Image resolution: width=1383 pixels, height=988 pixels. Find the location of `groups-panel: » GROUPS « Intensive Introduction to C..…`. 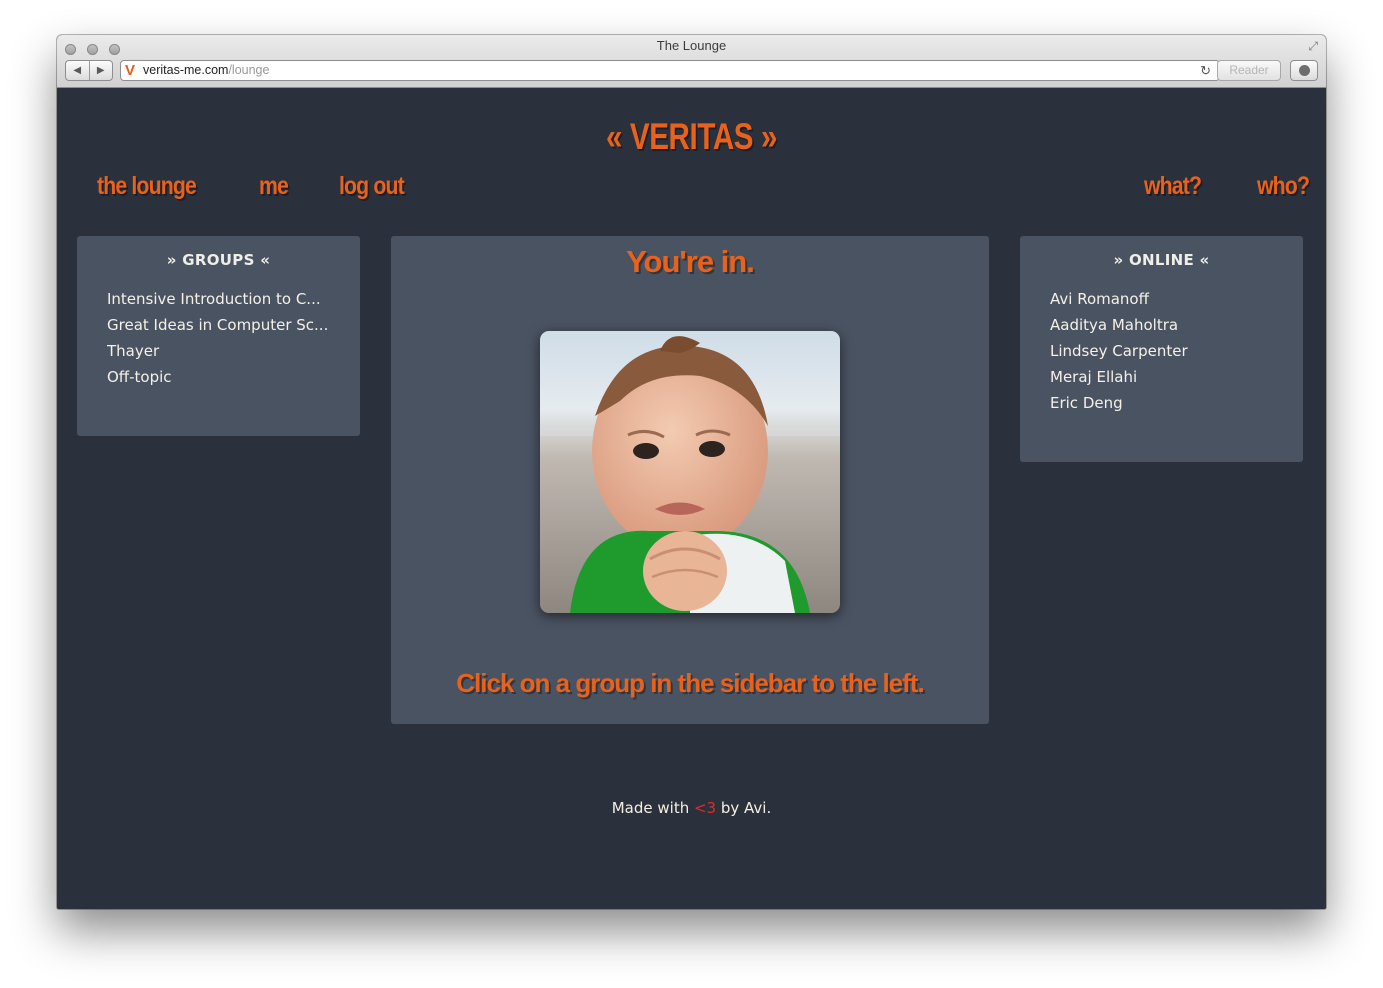

groups-panel: » GROUPS « Intensive Introduction to C..… is located at coordinates (218, 336).